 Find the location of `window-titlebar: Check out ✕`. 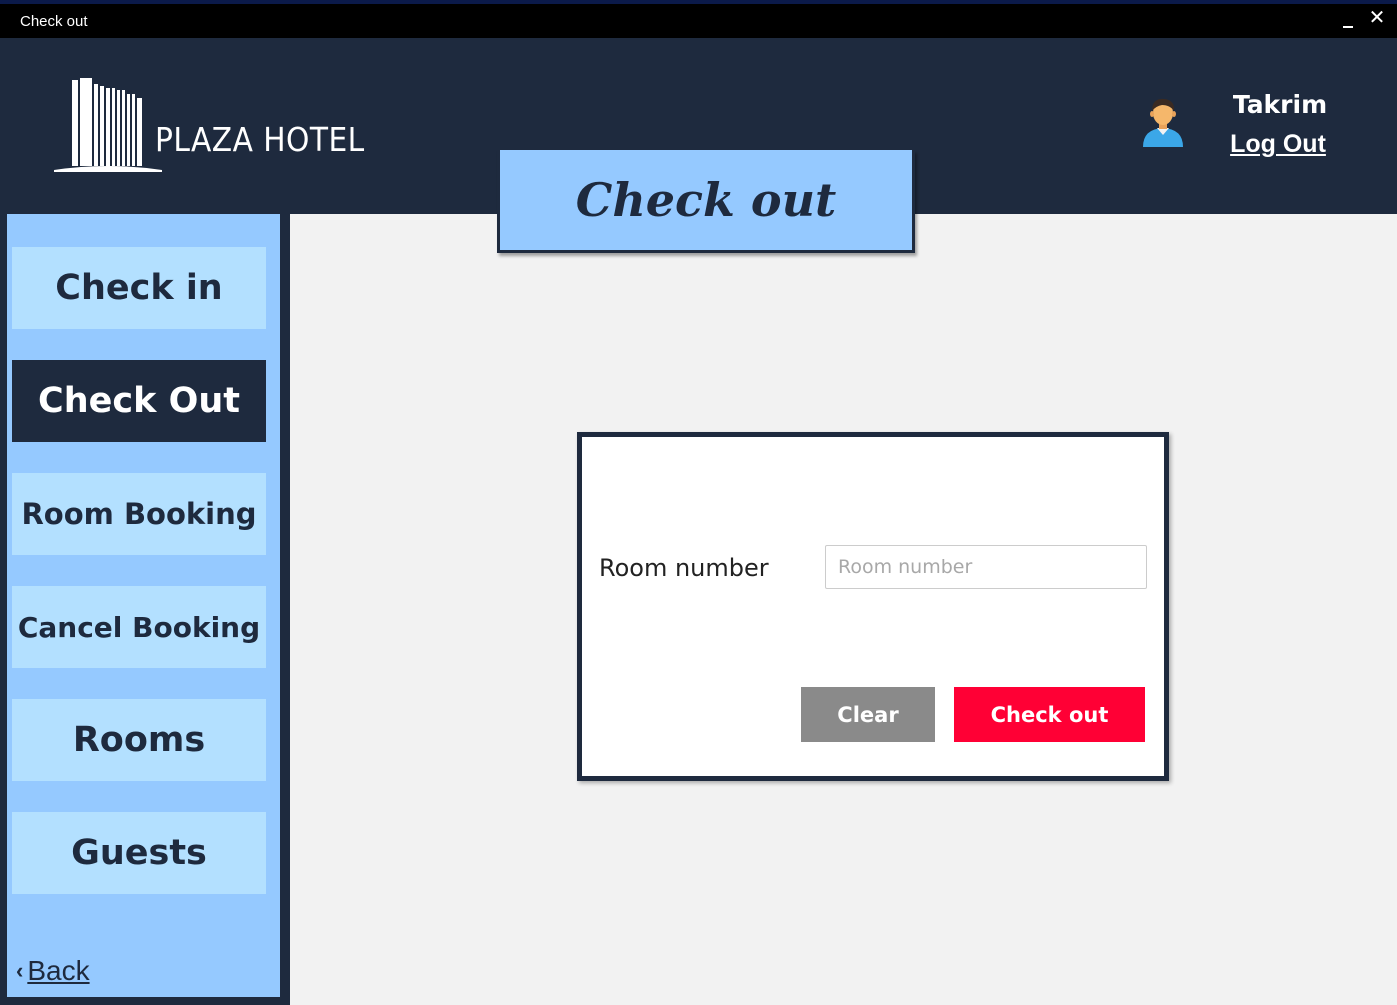

window-titlebar: Check out ✕ is located at coordinates (698, 19).